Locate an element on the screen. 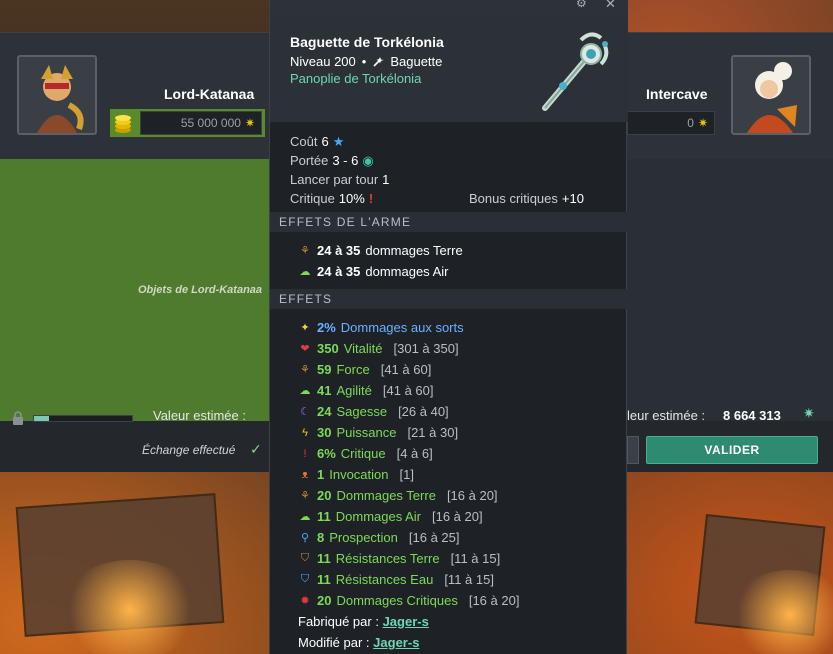 Image resolution: width=833 pixels, height=654 pixels. stat-crit-value: 10% is located at coordinates (351, 198).